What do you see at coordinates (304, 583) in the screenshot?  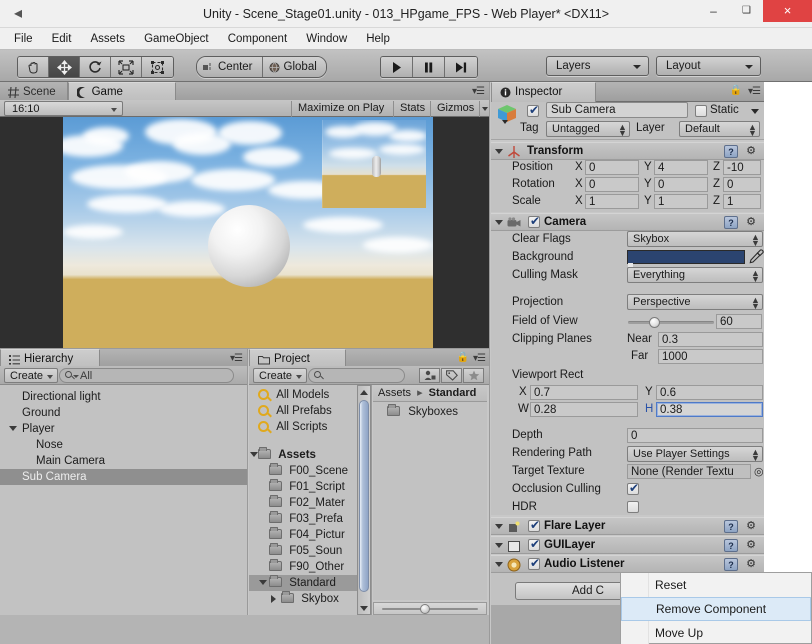 I see `project-tree-item-standard-assets: Standard` at bounding box center [304, 583].